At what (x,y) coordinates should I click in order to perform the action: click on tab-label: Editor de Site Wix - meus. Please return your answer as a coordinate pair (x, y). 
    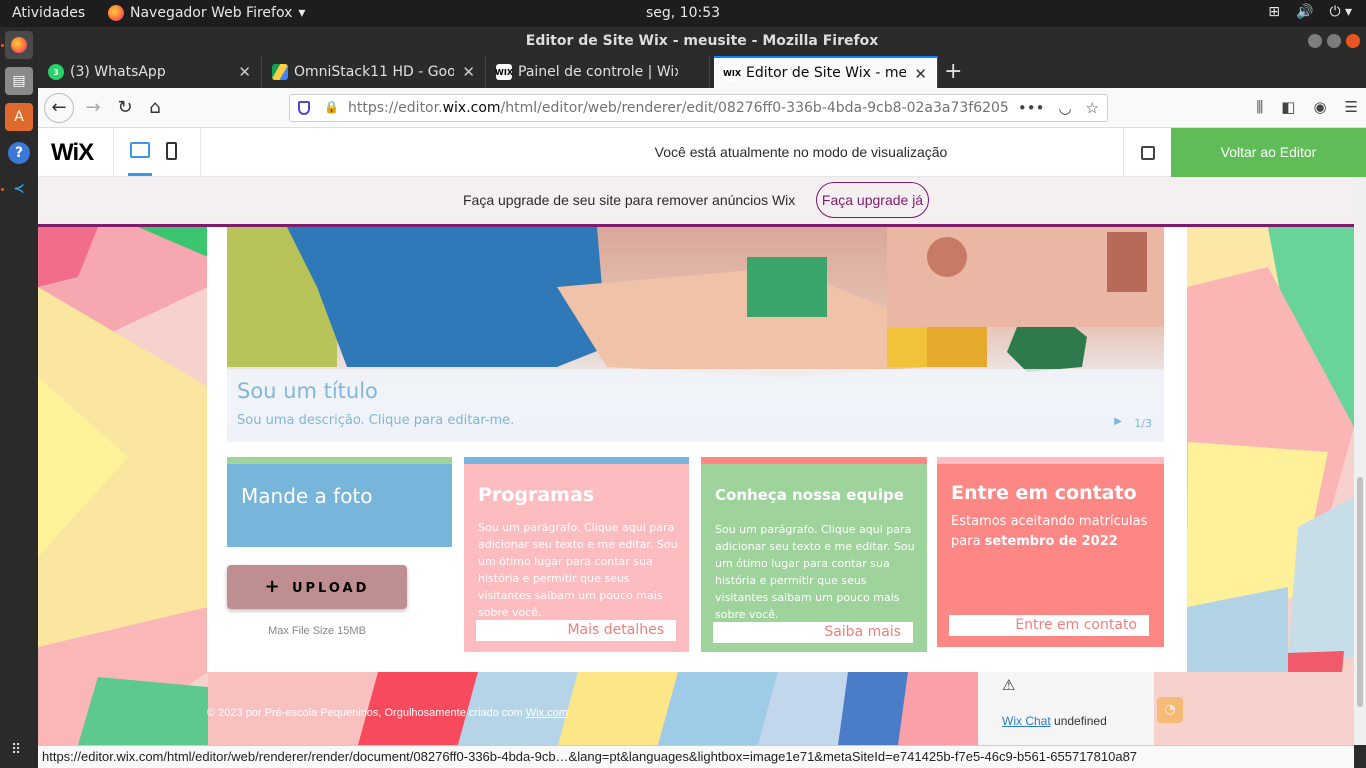
    Looking at the image, I should click on (826, 73).